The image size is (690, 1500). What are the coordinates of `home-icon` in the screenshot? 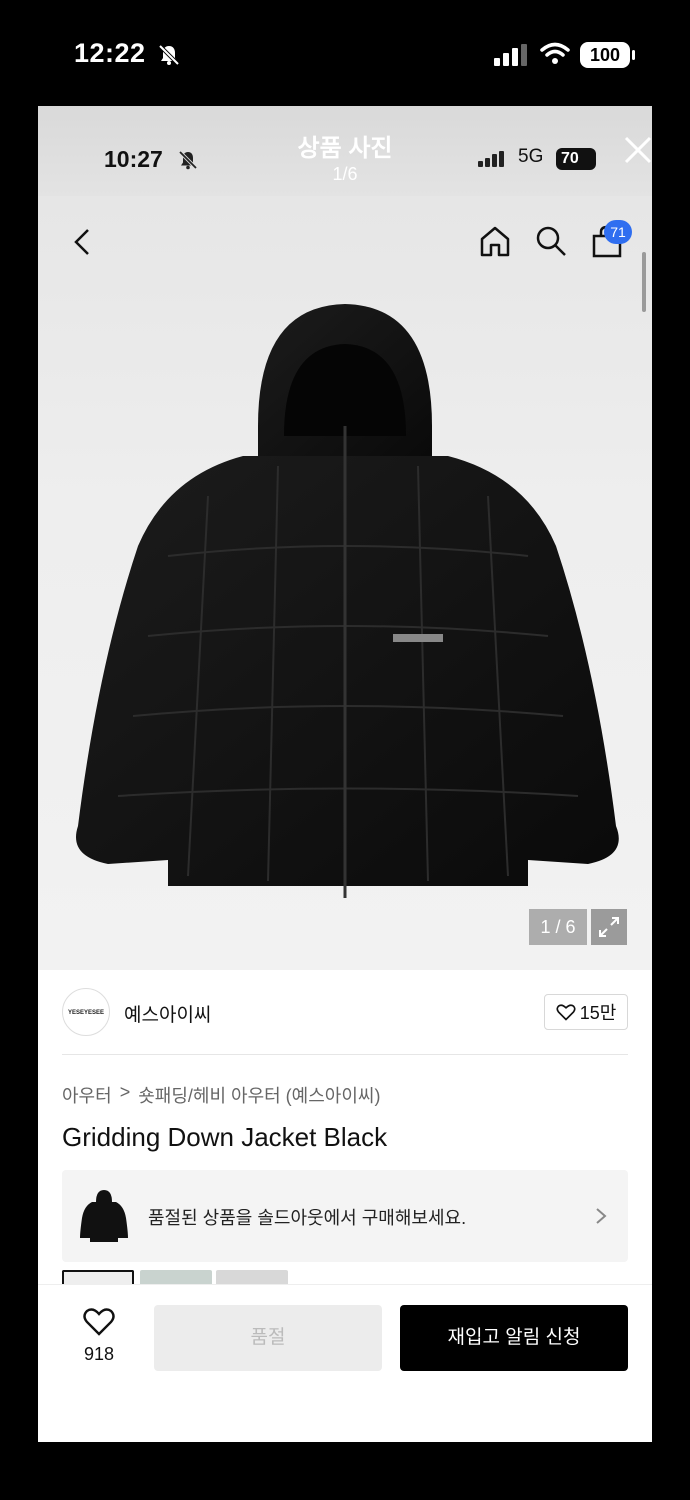 It's located at (495, 241).